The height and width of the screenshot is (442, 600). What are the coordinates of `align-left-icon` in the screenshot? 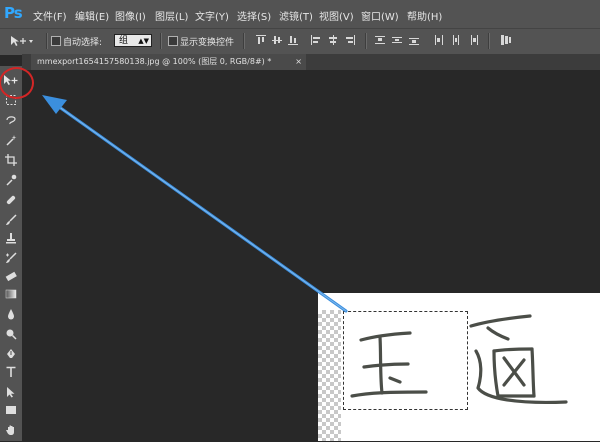 It's located at (316, 40).